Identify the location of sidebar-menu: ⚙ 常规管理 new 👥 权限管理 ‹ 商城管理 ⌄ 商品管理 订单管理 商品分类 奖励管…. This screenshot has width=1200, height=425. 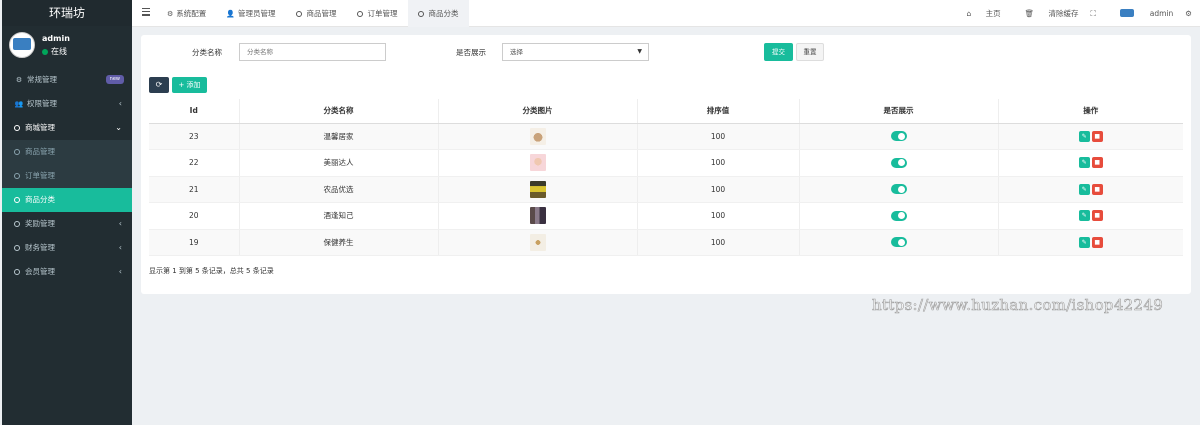
(67, 176).